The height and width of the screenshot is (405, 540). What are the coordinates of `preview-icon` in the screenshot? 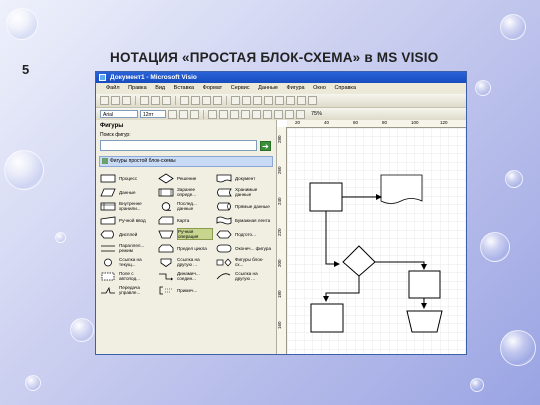 It's located at (155, 100).